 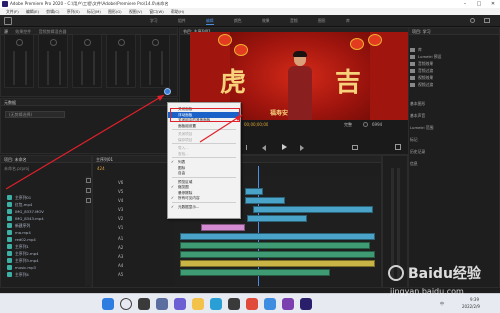 What do you see at coordinates (198, 304) in the screenshot?
I see `file-explorer-icon` at bounding box center [198, 304].